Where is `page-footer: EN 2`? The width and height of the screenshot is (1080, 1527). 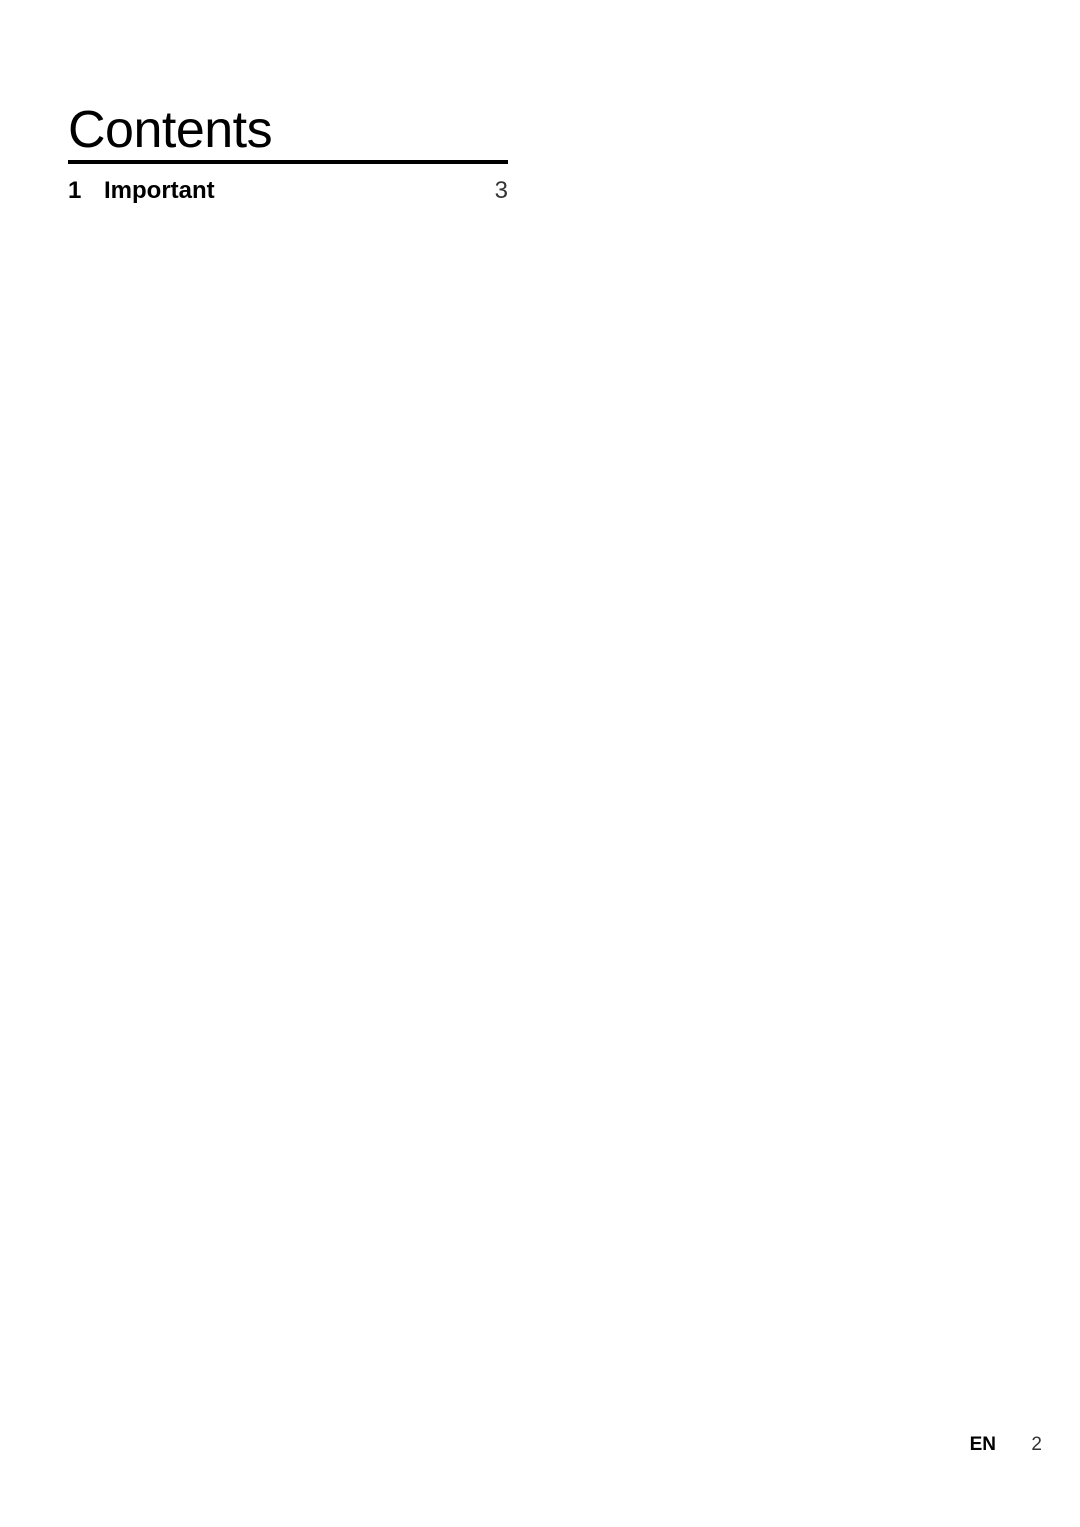
page-footer: EN 2 is located at coordinates (540, 1449).